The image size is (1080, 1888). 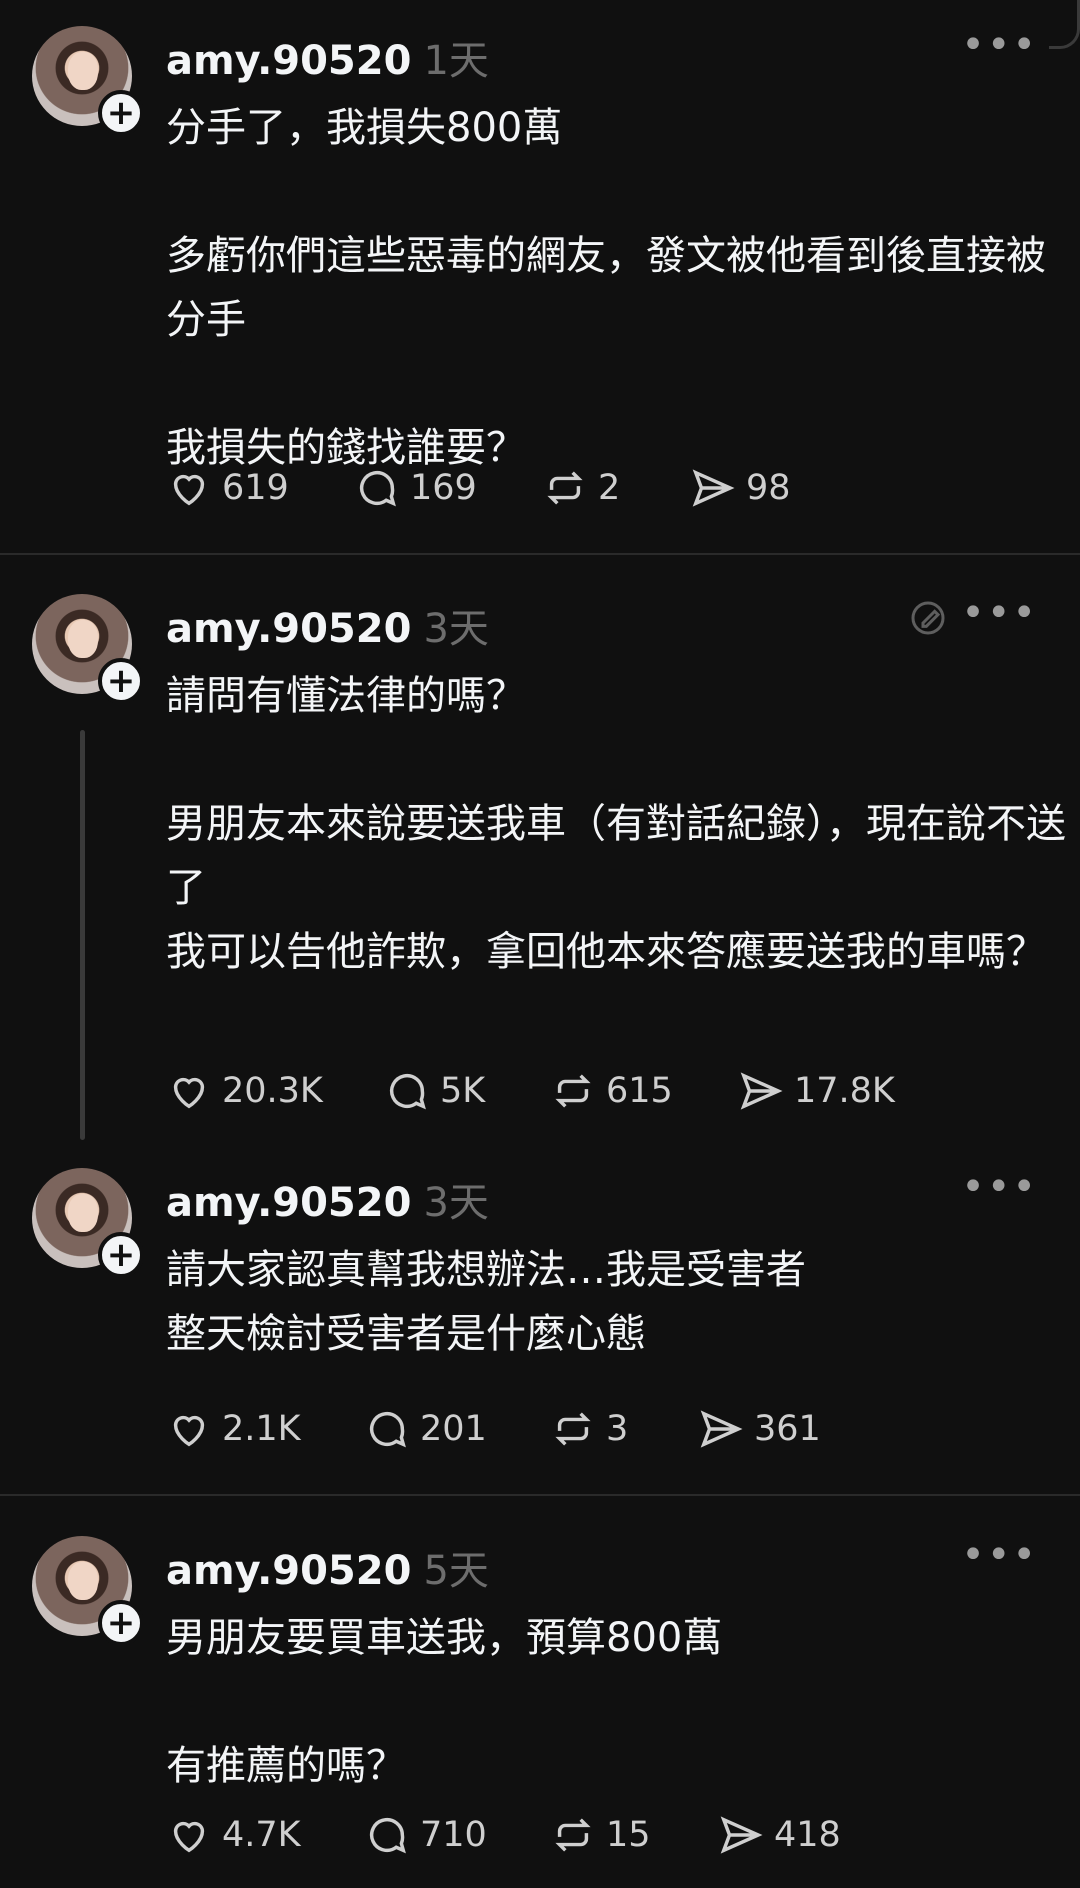 I want to click on username-line: amy.90520 5天, so click(x=327, y=1567).